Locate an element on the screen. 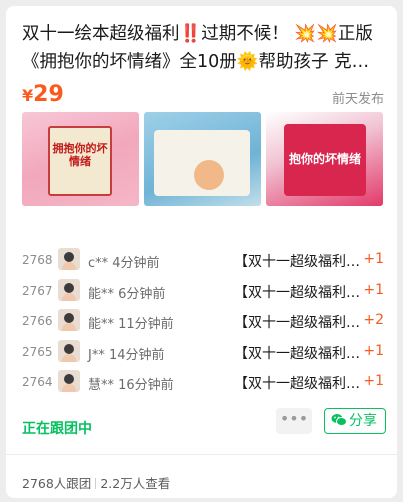 The height and width of the screenshot is (502, 403). buyer-and-time: c** 4分钟前 is located at coordinates (124, 263).